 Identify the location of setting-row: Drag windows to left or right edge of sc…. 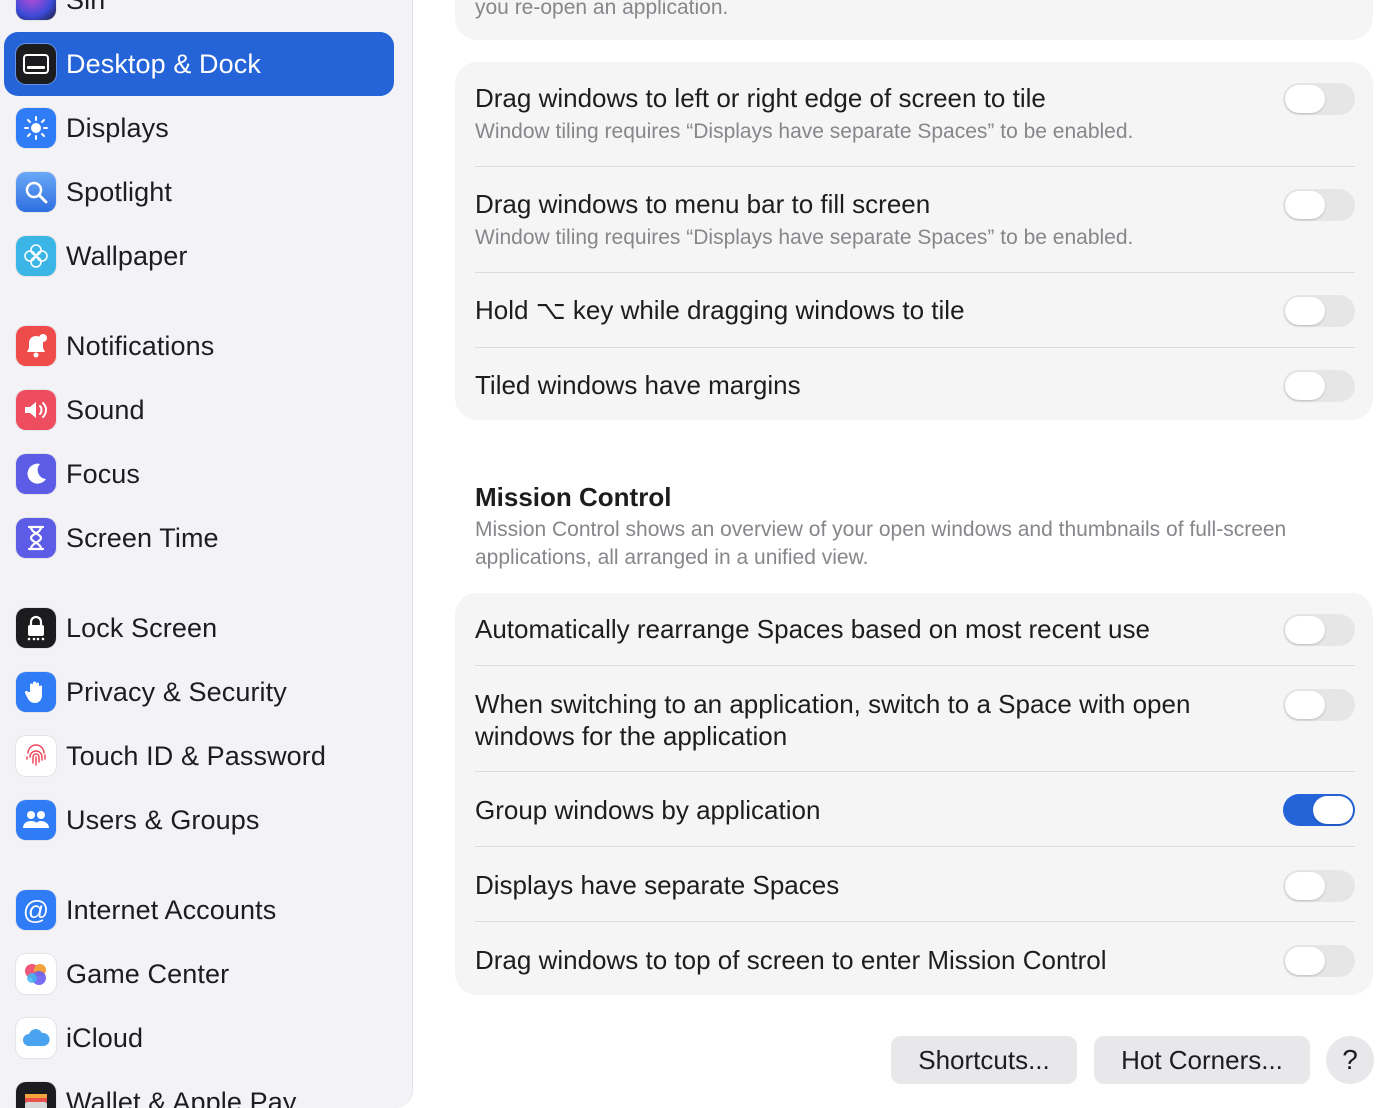
(915, 123).